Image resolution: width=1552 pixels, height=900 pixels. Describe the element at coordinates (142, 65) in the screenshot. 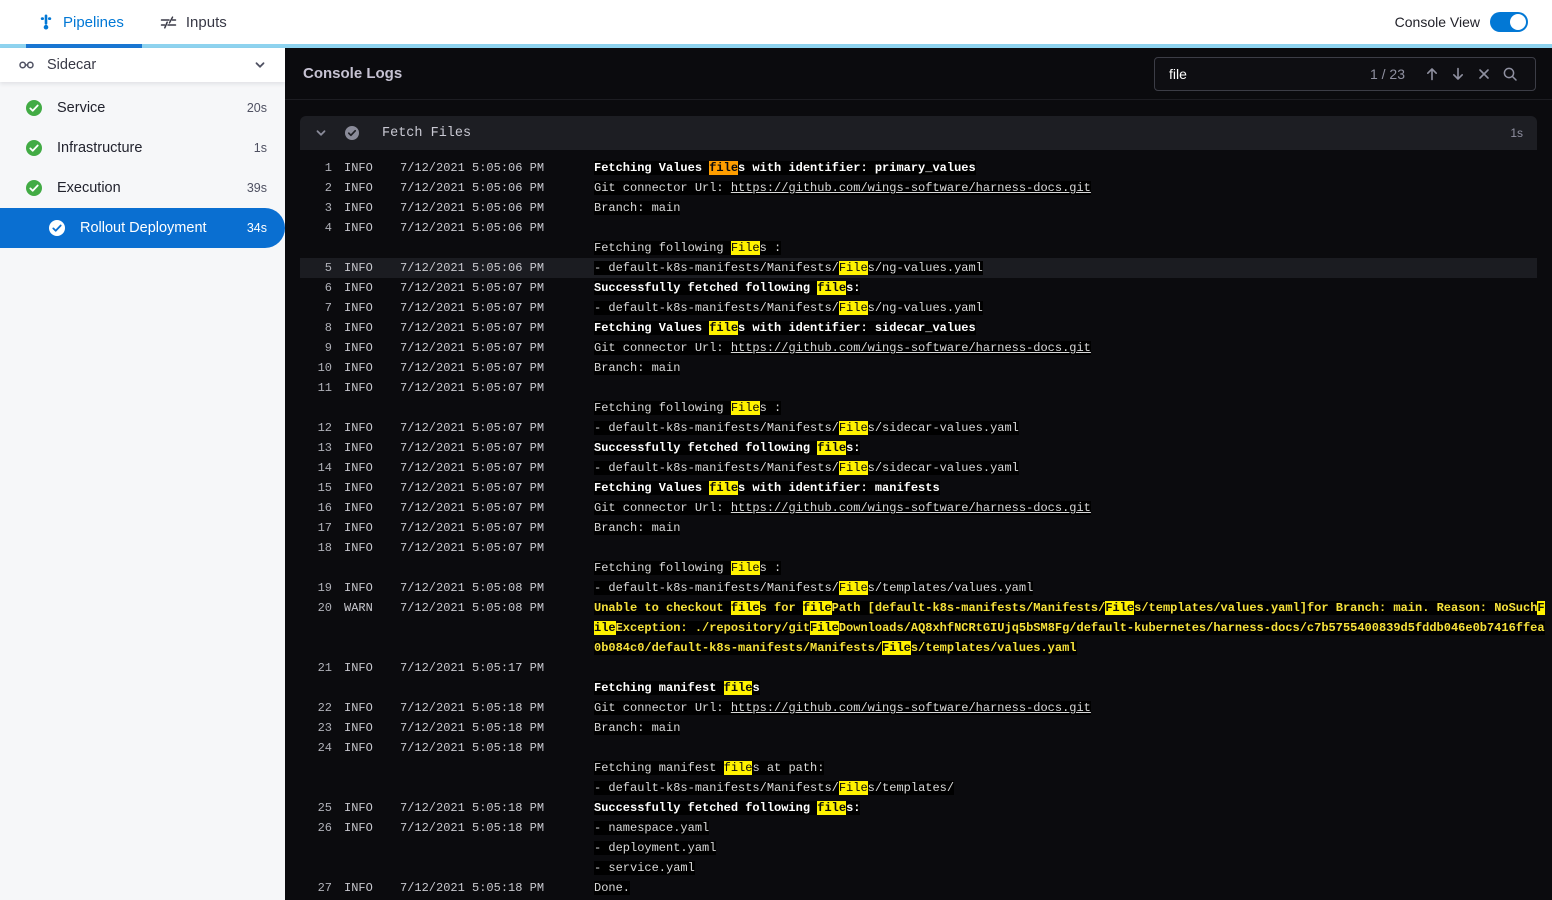

I see `stage-header-sidecar: Sidecar` at that location.